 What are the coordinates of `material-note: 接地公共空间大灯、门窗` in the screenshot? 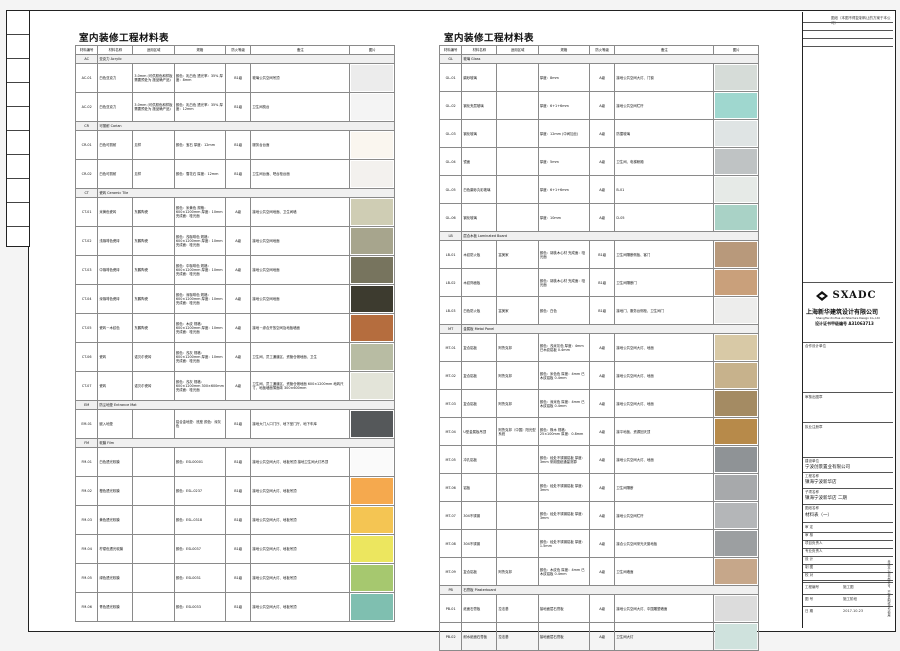 It's located at (664, 77).